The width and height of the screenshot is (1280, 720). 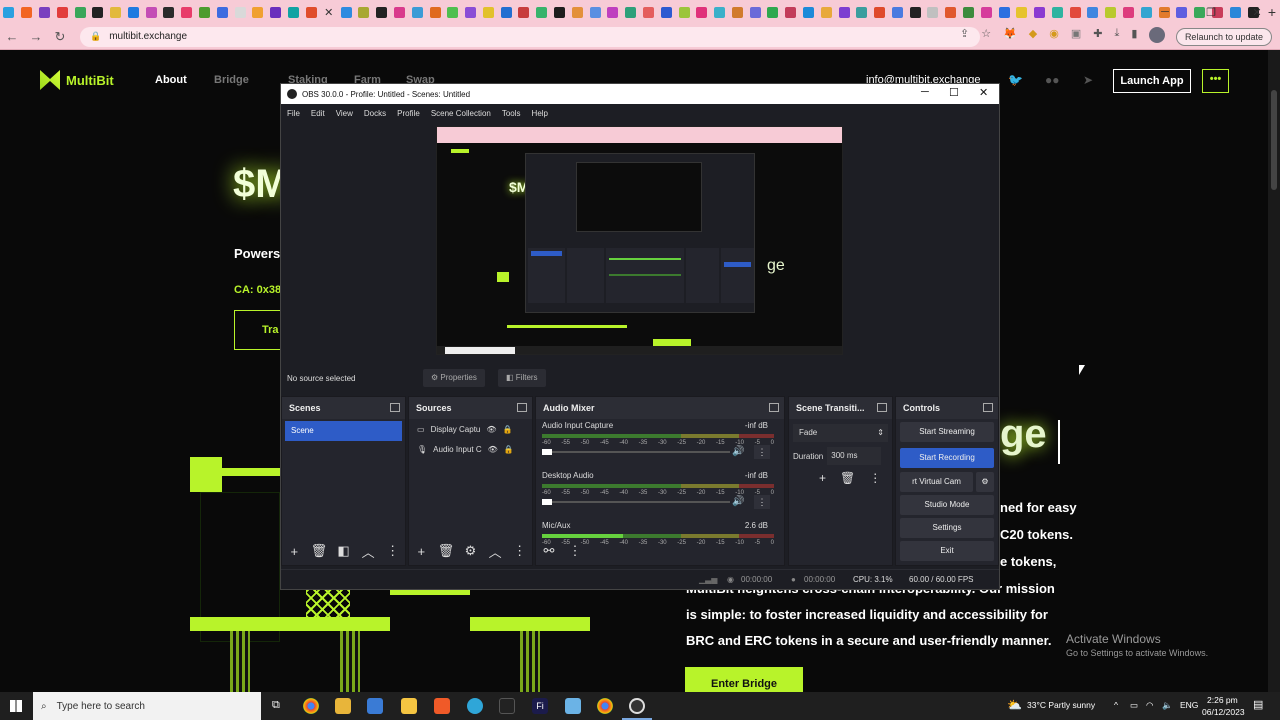 I want to click on extension-icon: ◆, so click(x=1033, y=35).